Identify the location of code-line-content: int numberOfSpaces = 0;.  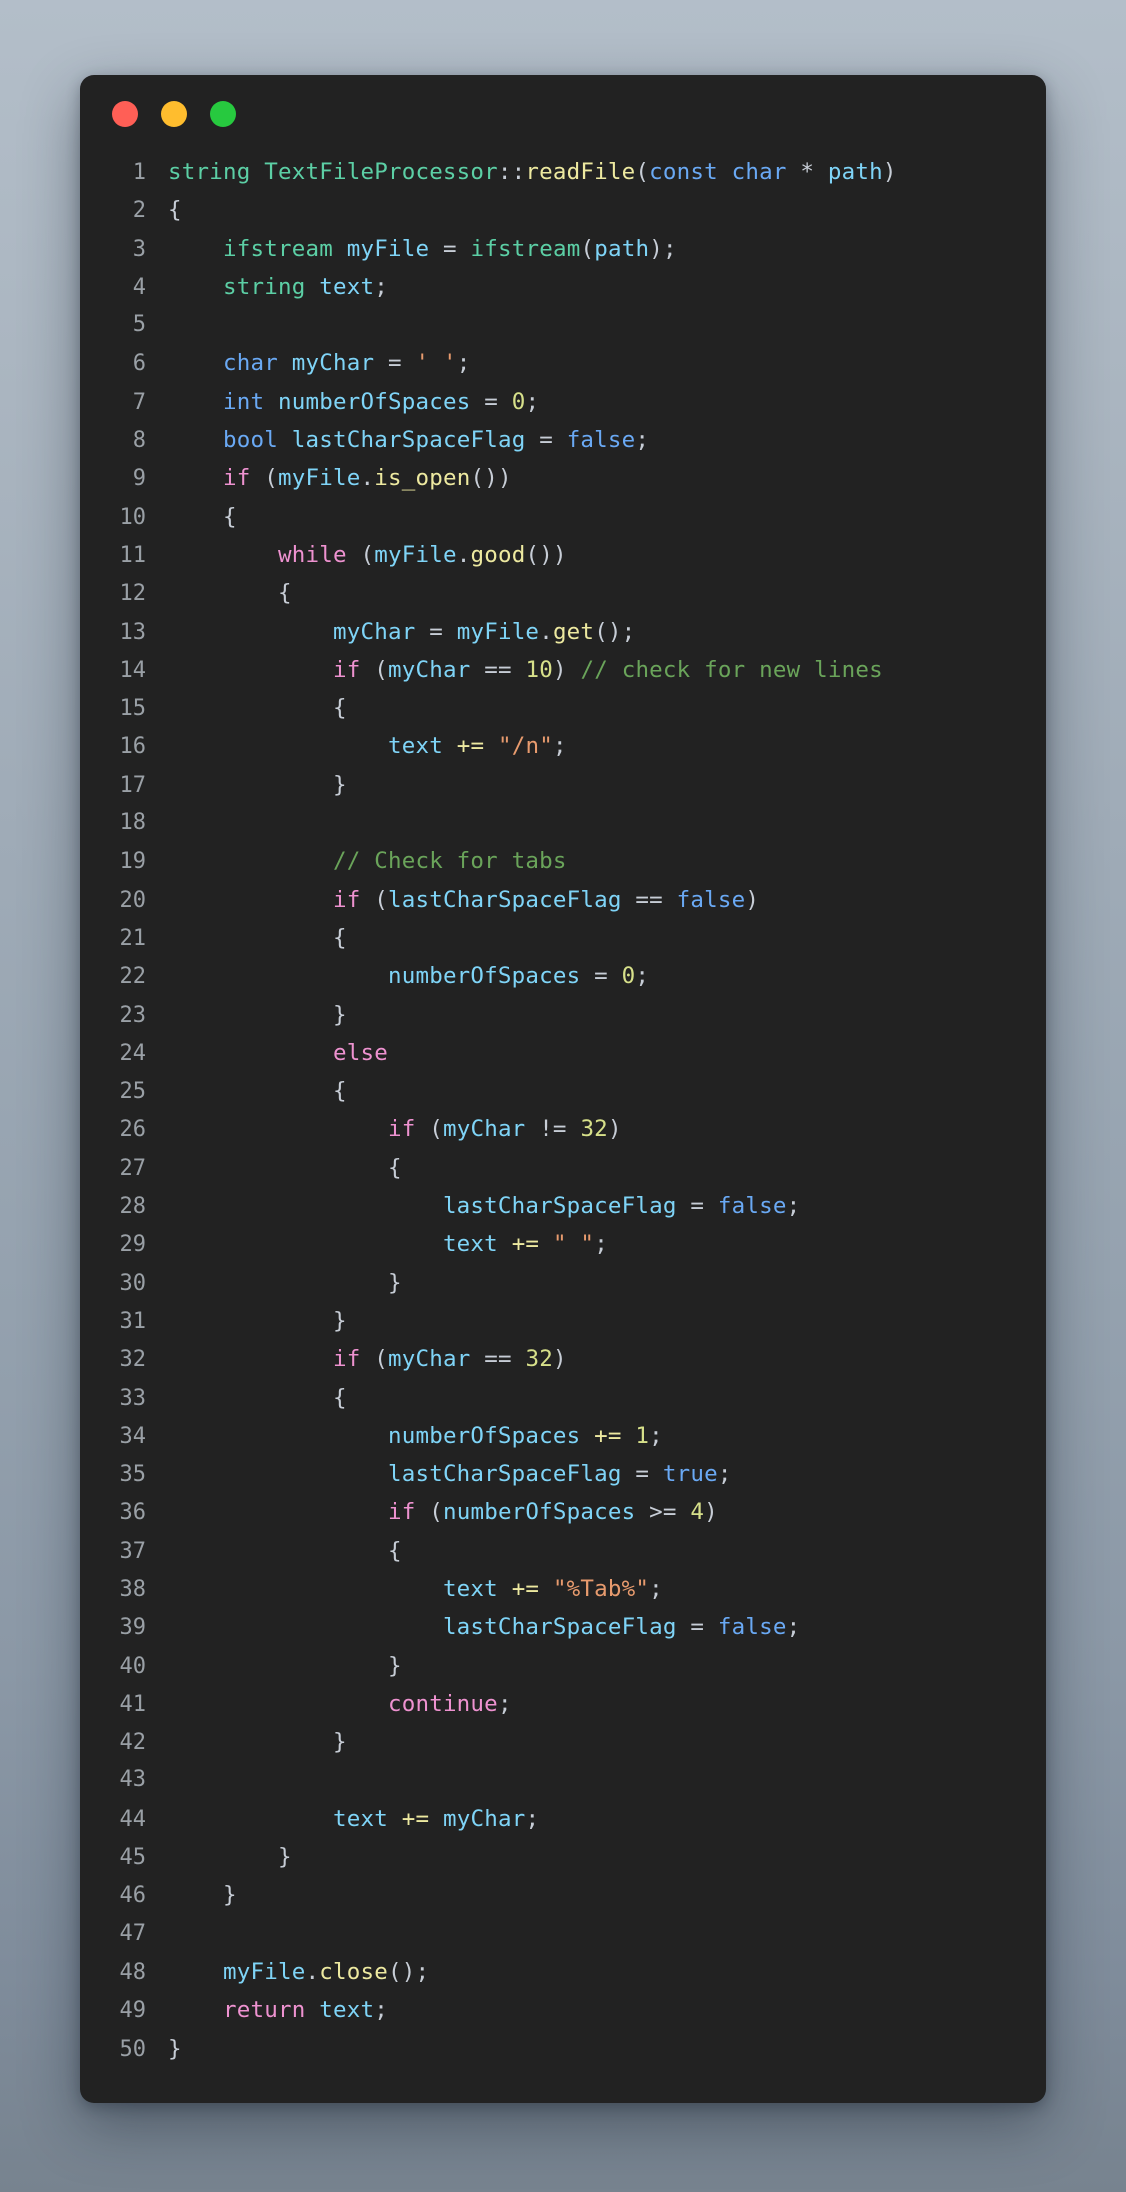
(353, 402).